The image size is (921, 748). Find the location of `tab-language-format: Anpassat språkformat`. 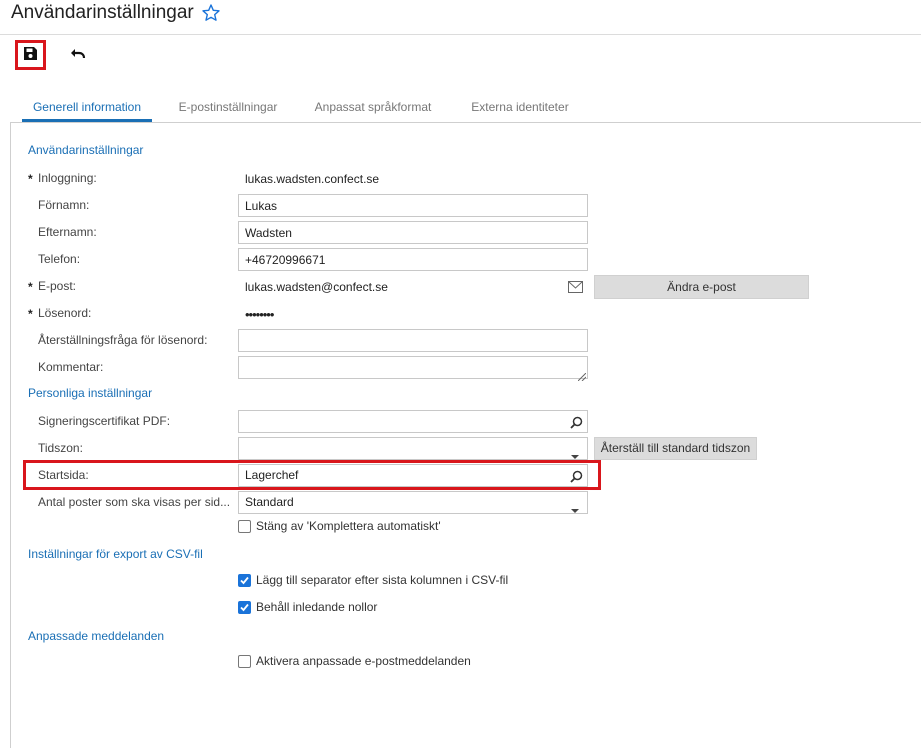

tab-language-format: Anpassat språkformat is located at coordinates (373, 107).